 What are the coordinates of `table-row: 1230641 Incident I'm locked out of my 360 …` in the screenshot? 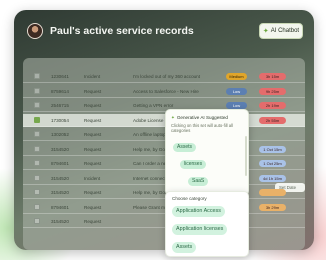 It's located at (164, 76).